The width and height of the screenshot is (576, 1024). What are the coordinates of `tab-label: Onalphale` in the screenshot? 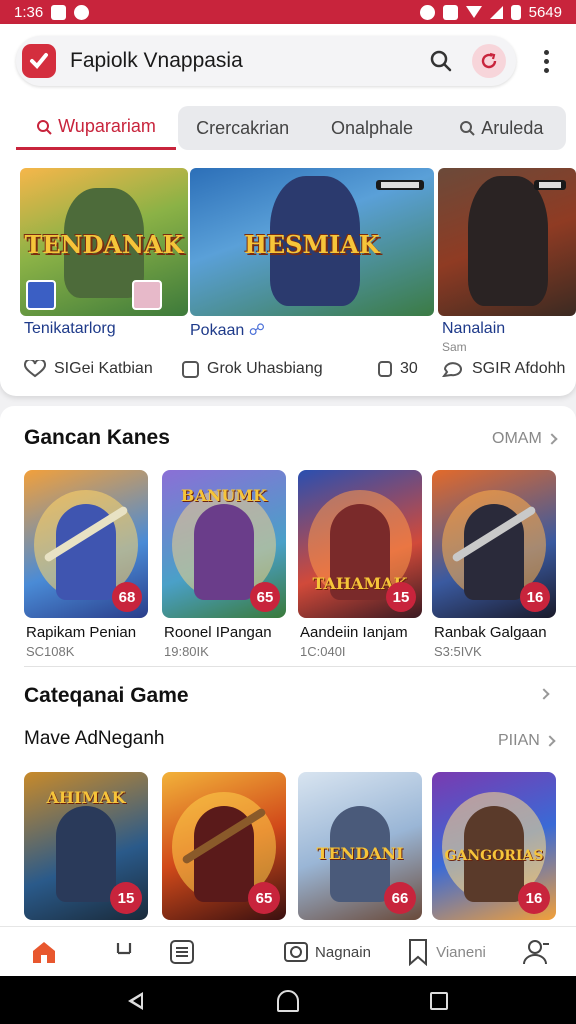 It's located at (372, 127).